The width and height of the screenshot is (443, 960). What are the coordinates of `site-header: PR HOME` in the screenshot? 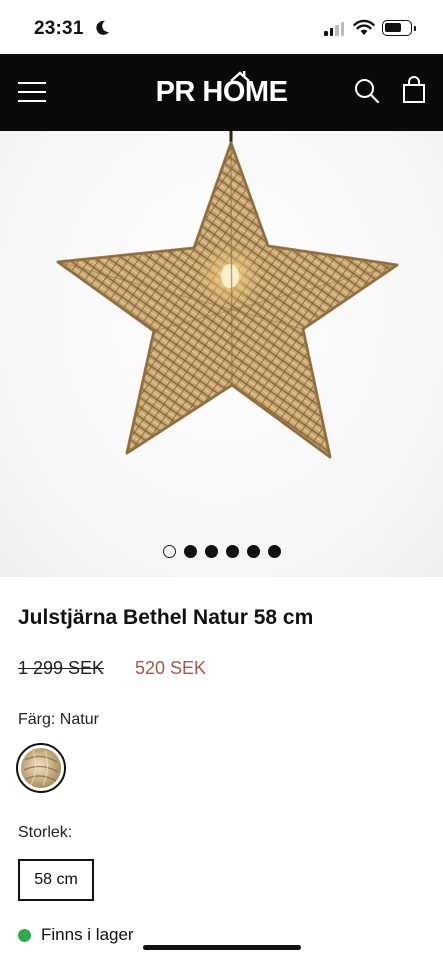 It's located at (221, 92).